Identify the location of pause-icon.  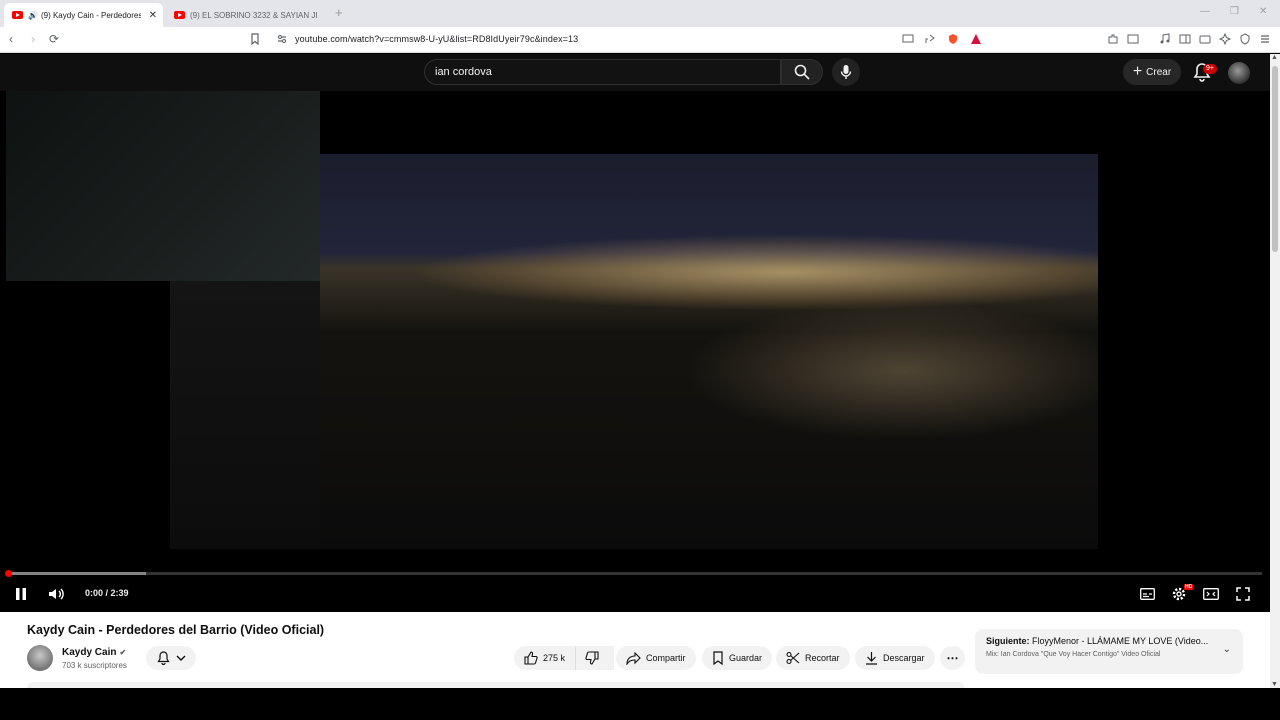
(21, 594).